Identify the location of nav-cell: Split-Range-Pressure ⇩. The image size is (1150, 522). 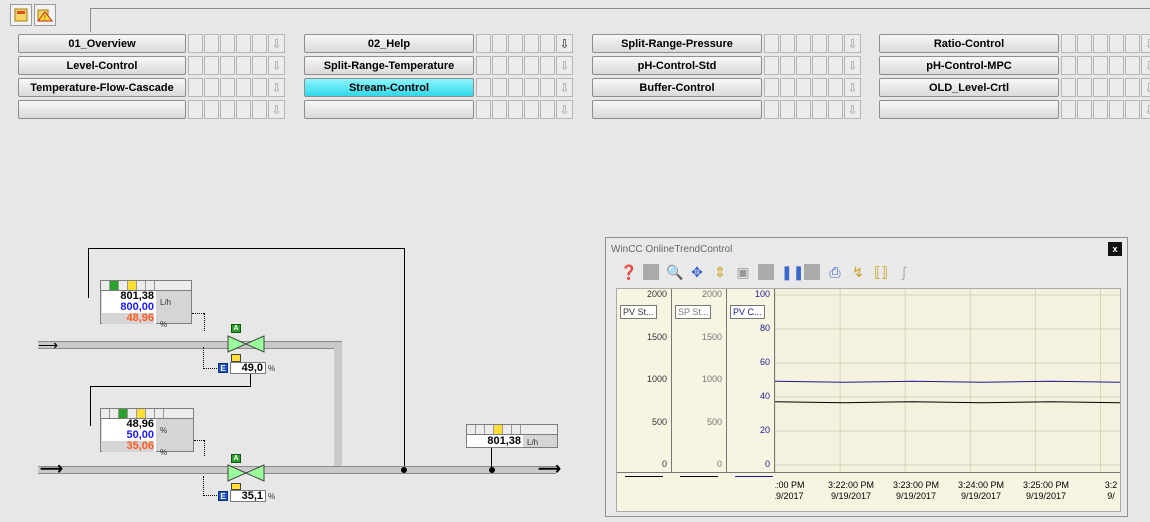
(726, 43).